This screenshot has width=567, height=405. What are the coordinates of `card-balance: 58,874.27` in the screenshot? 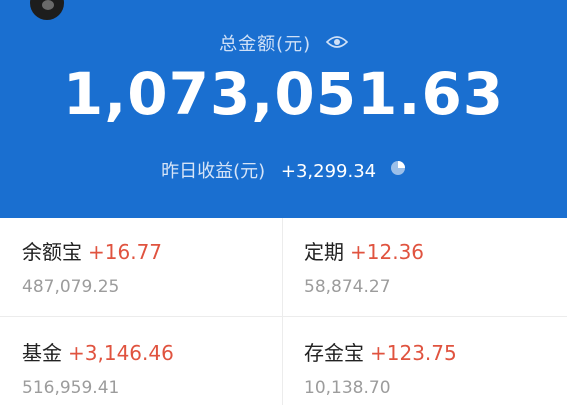 It's located at (347, 287).